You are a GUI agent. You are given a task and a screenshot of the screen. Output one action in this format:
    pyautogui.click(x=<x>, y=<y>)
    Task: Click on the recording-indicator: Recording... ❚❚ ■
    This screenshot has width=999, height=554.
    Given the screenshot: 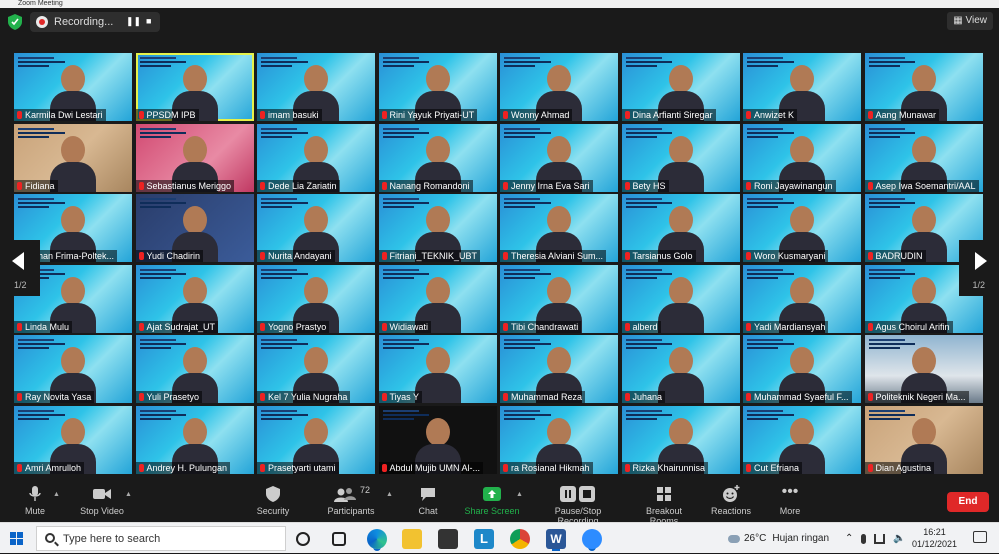 What is the action you would take?
    pyautogui.click(x=95, y=22)
    